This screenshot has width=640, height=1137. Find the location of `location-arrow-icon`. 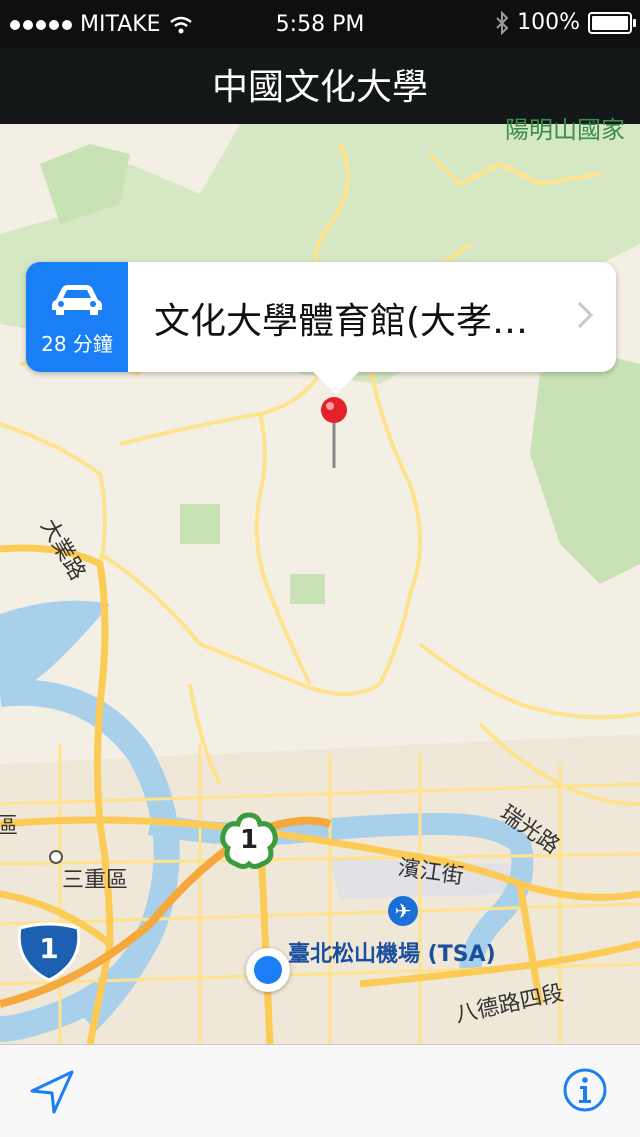

location-arrow-icon is located at coordinates (52, 1092).